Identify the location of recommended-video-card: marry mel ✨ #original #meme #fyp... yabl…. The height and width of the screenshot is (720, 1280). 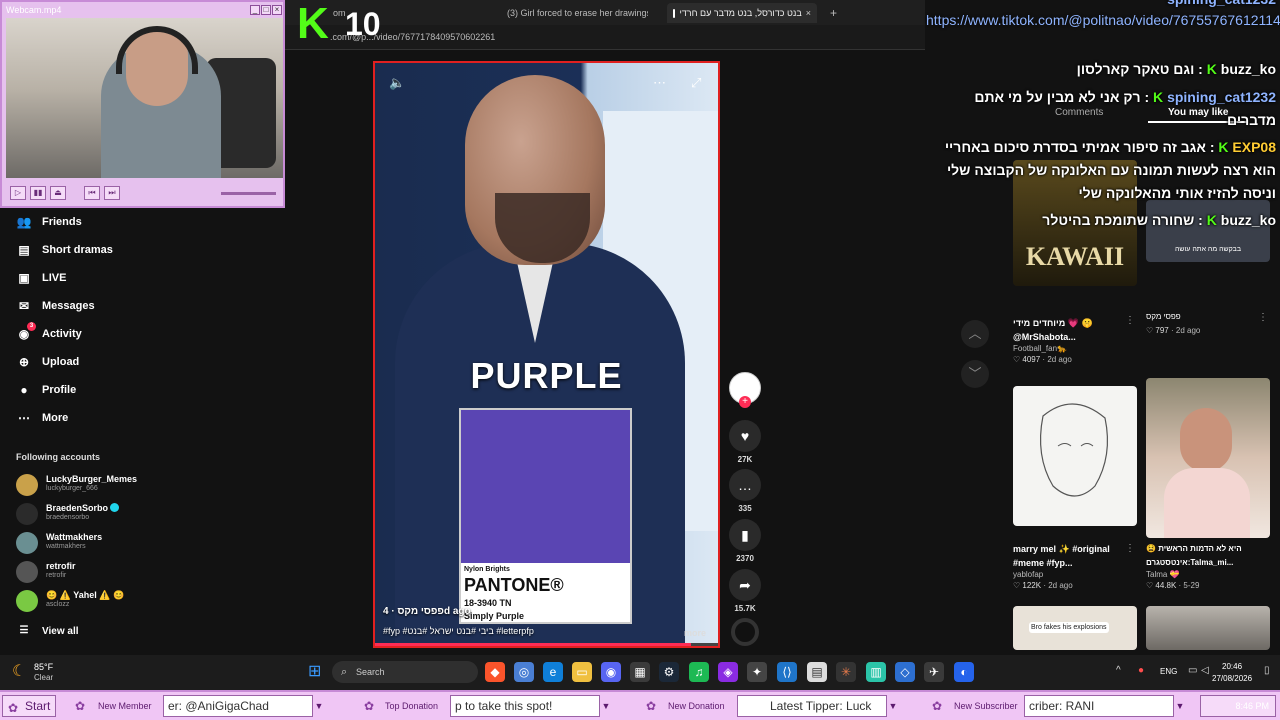
(1075, 488).